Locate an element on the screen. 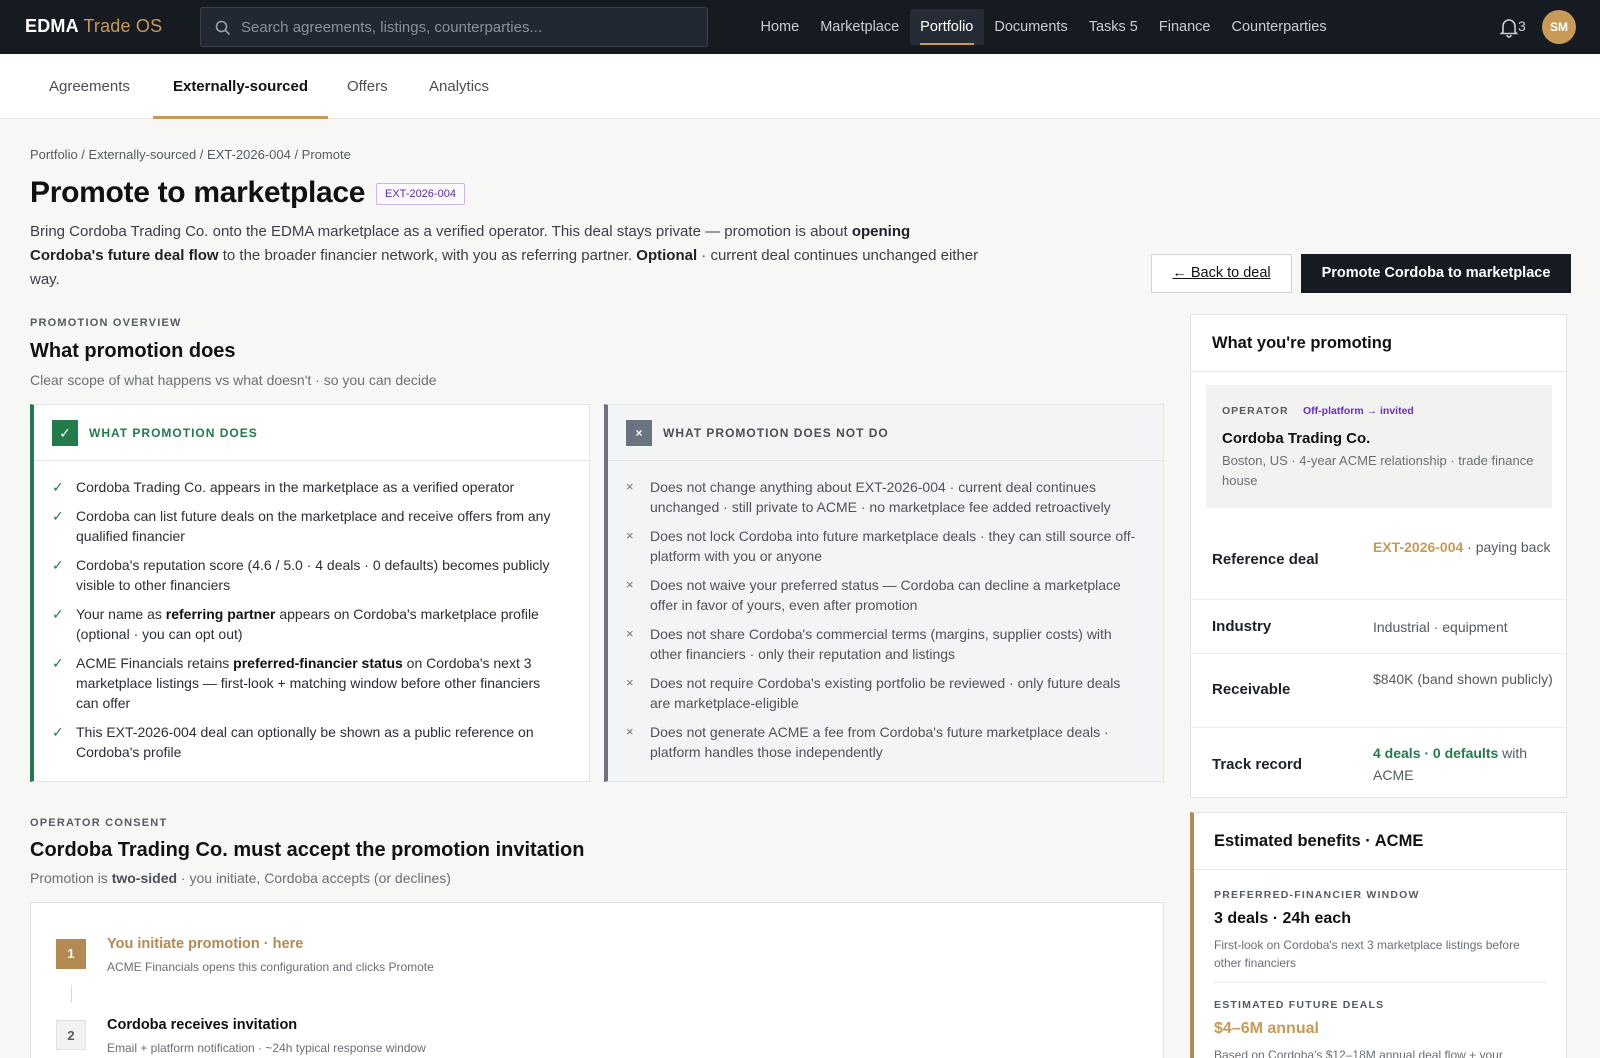 The height and width of the screenshot is (1058, 1600). tab-agreements: Agreements is located at coordinates (89, 86).